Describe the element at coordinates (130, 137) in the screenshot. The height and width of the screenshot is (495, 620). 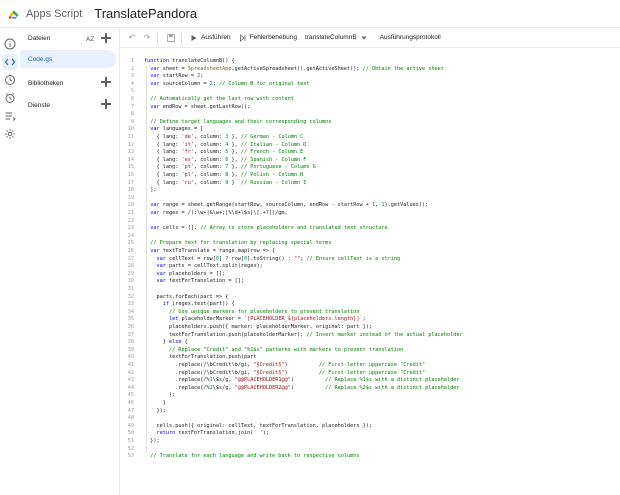
I see `line-number: 11` at that location.